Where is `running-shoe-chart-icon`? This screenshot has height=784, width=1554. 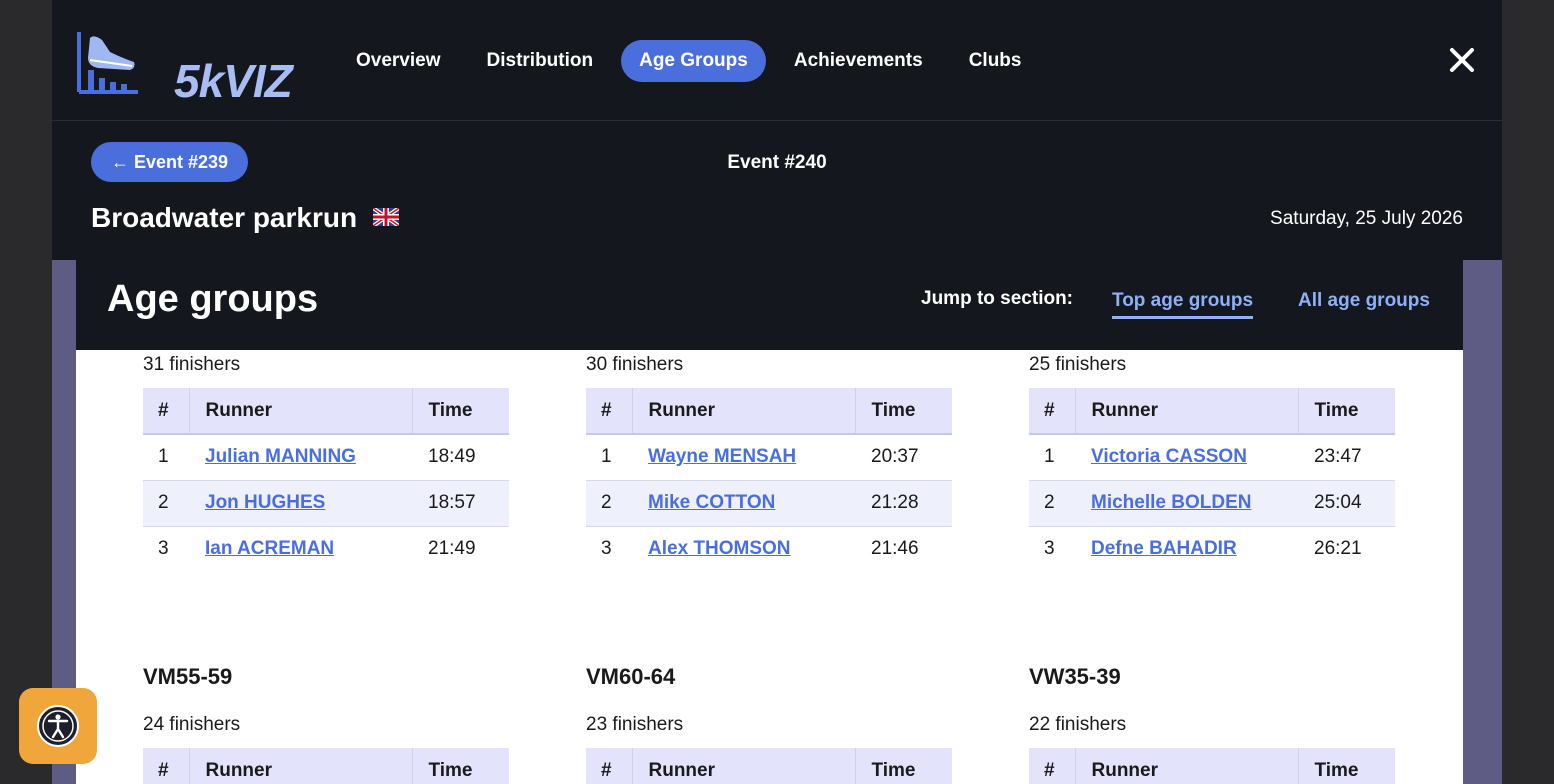
running-shoe-chart-icon is located at coordinates (107, 63).